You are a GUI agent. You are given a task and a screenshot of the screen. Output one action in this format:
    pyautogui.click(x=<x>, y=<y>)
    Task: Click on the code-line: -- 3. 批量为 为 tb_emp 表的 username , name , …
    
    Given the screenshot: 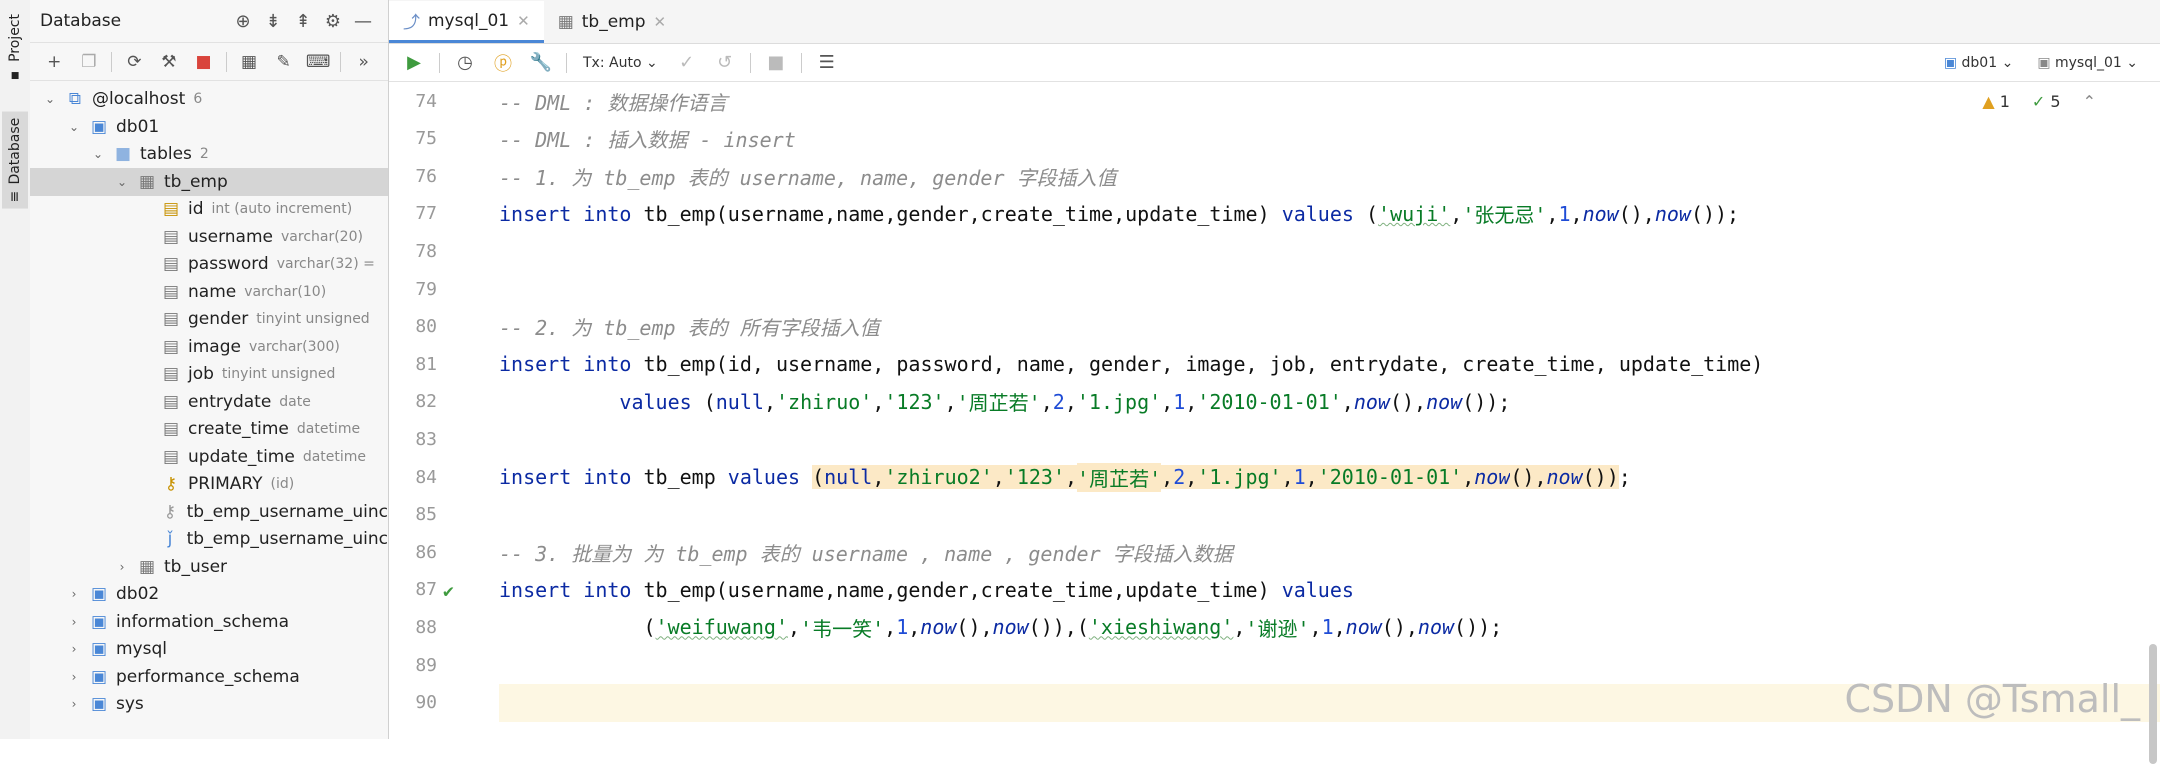 What is the action you would take?
    pyautogui.click(x=1329, y=552)
    